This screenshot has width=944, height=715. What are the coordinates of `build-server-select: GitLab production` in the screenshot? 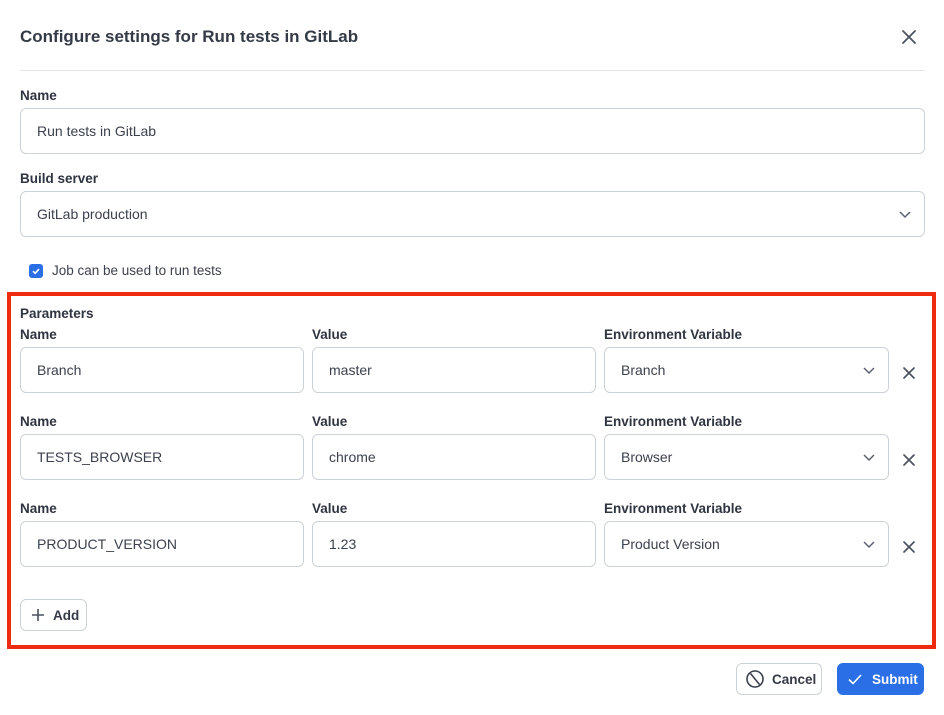 It's located at (472, 214).